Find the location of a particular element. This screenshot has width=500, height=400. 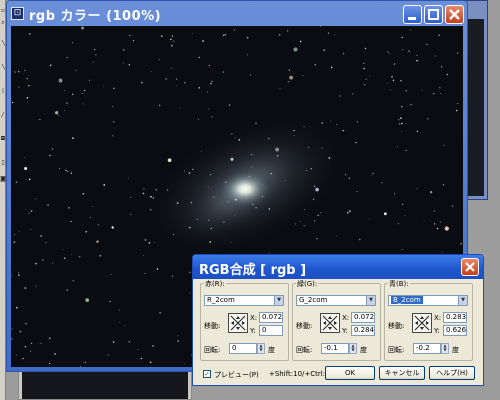

close-icon is located at coordinates (470, 267).